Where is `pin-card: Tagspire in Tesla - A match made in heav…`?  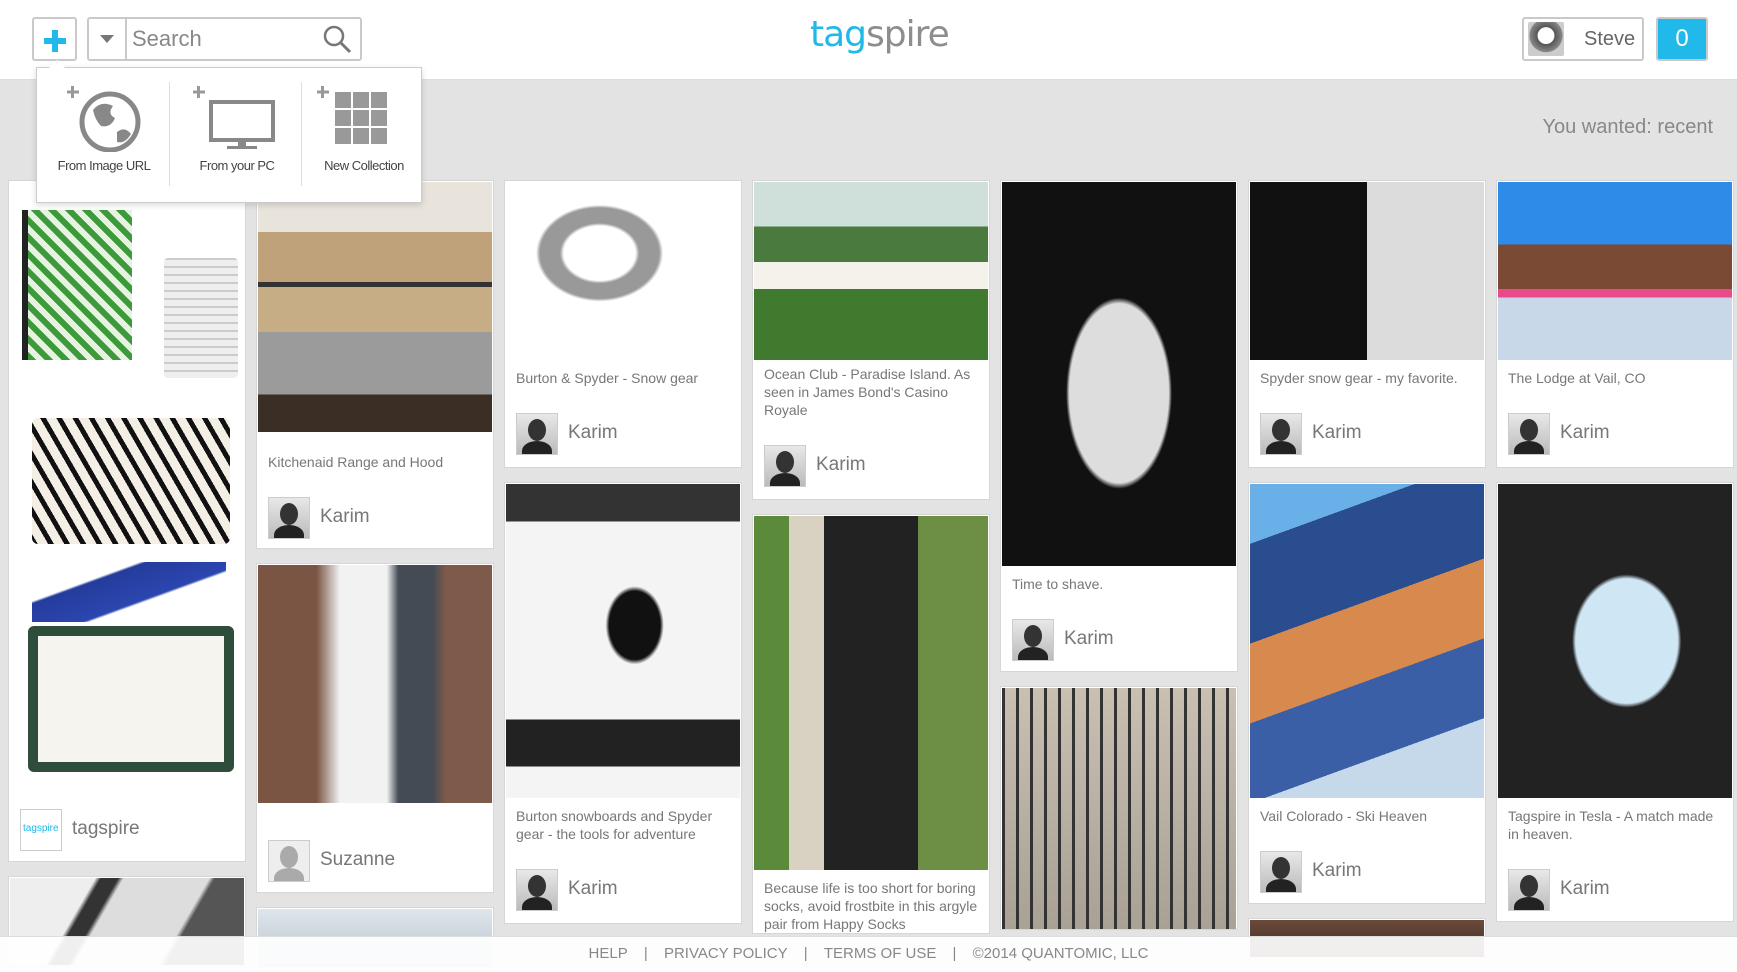
pin-card: Tagspire in Tesla - A match made in heav… is located at coordinates (1615, 702).